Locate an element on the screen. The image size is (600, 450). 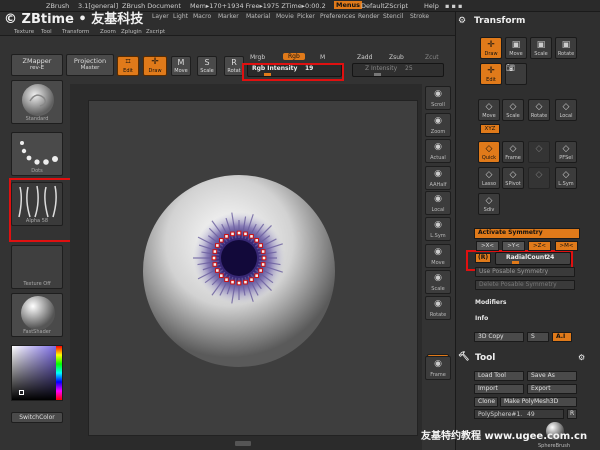
tray-blank-row4-button: ◇ is located at coordinates (539, 178).